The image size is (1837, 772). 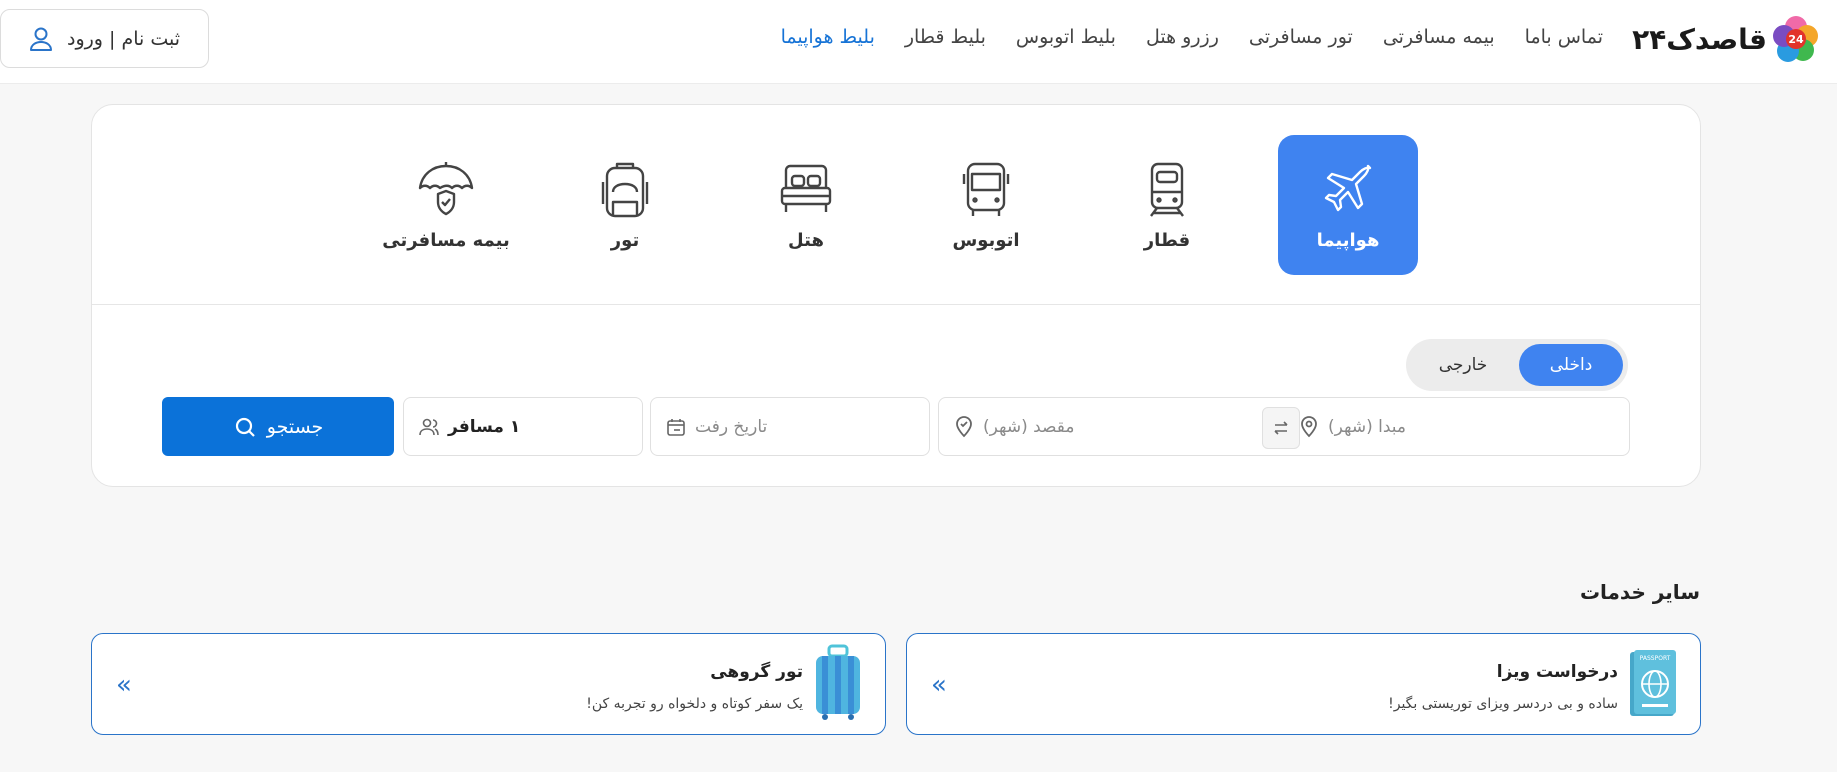 I want to click on svg-text: PASSPORT, so click(x=1655, y=658).